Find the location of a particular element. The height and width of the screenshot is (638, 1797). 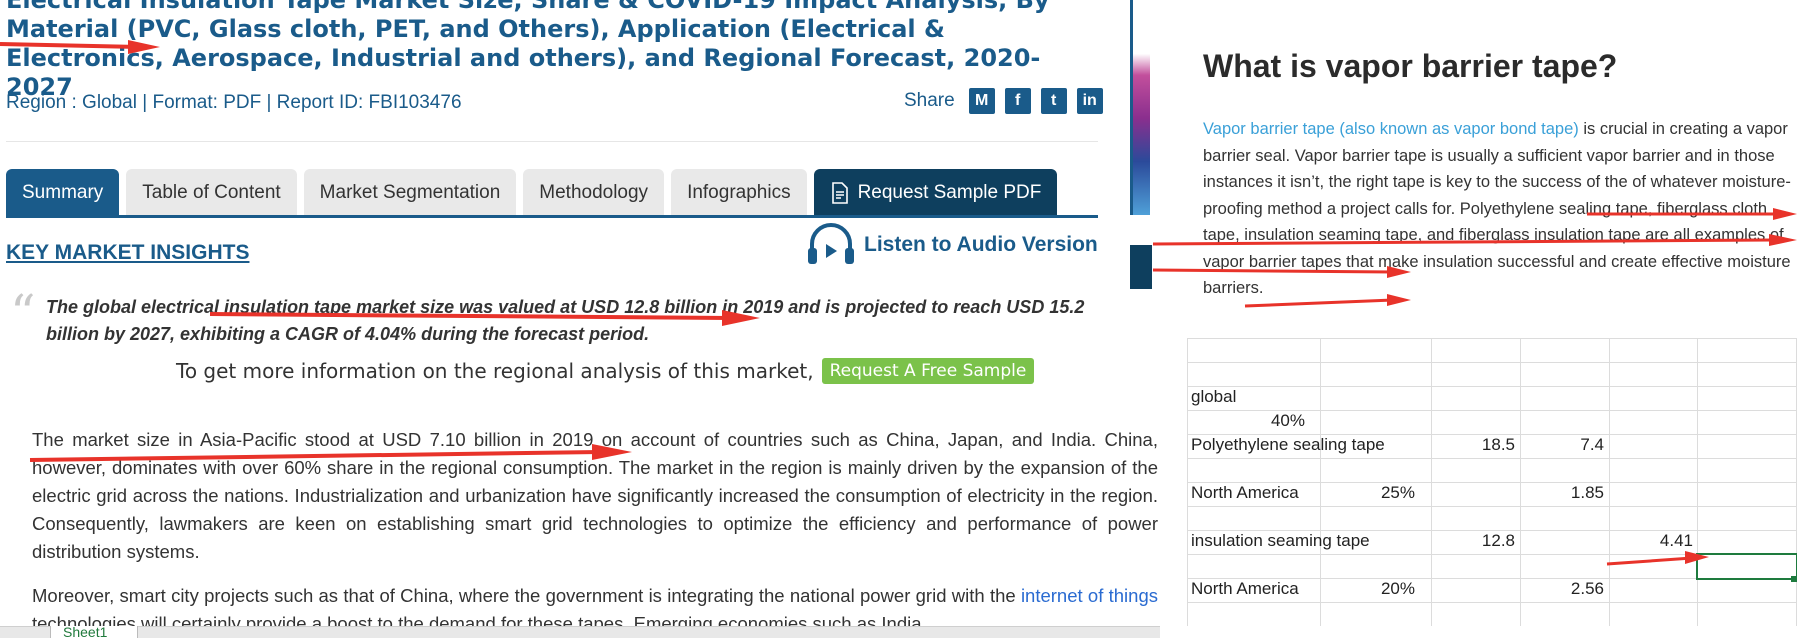

background-window-strip-dark is located at coordinates (1141, 267).